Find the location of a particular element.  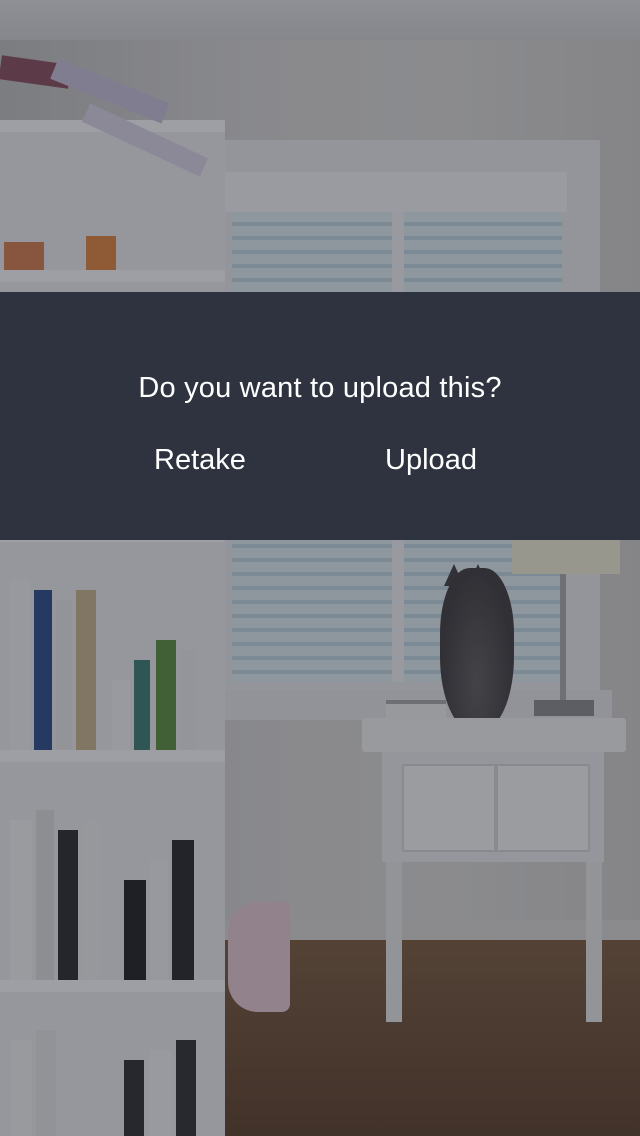

upload-question-text: Do you want to upload this? is located at coordinates (320, 388).